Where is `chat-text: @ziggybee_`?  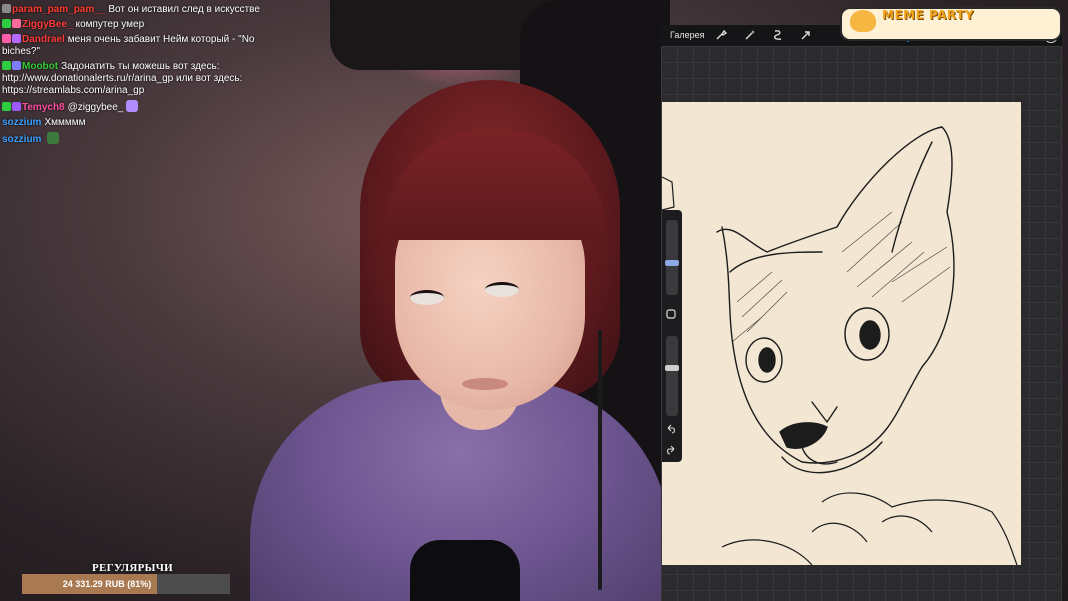
chat-text: @ziggybee_ is located at coordinates (95, 107).